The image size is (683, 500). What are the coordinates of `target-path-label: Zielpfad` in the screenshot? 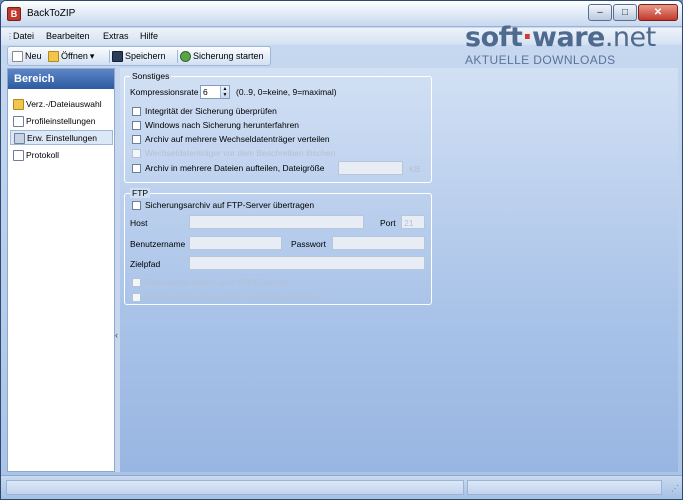 It's located at (145, 264).